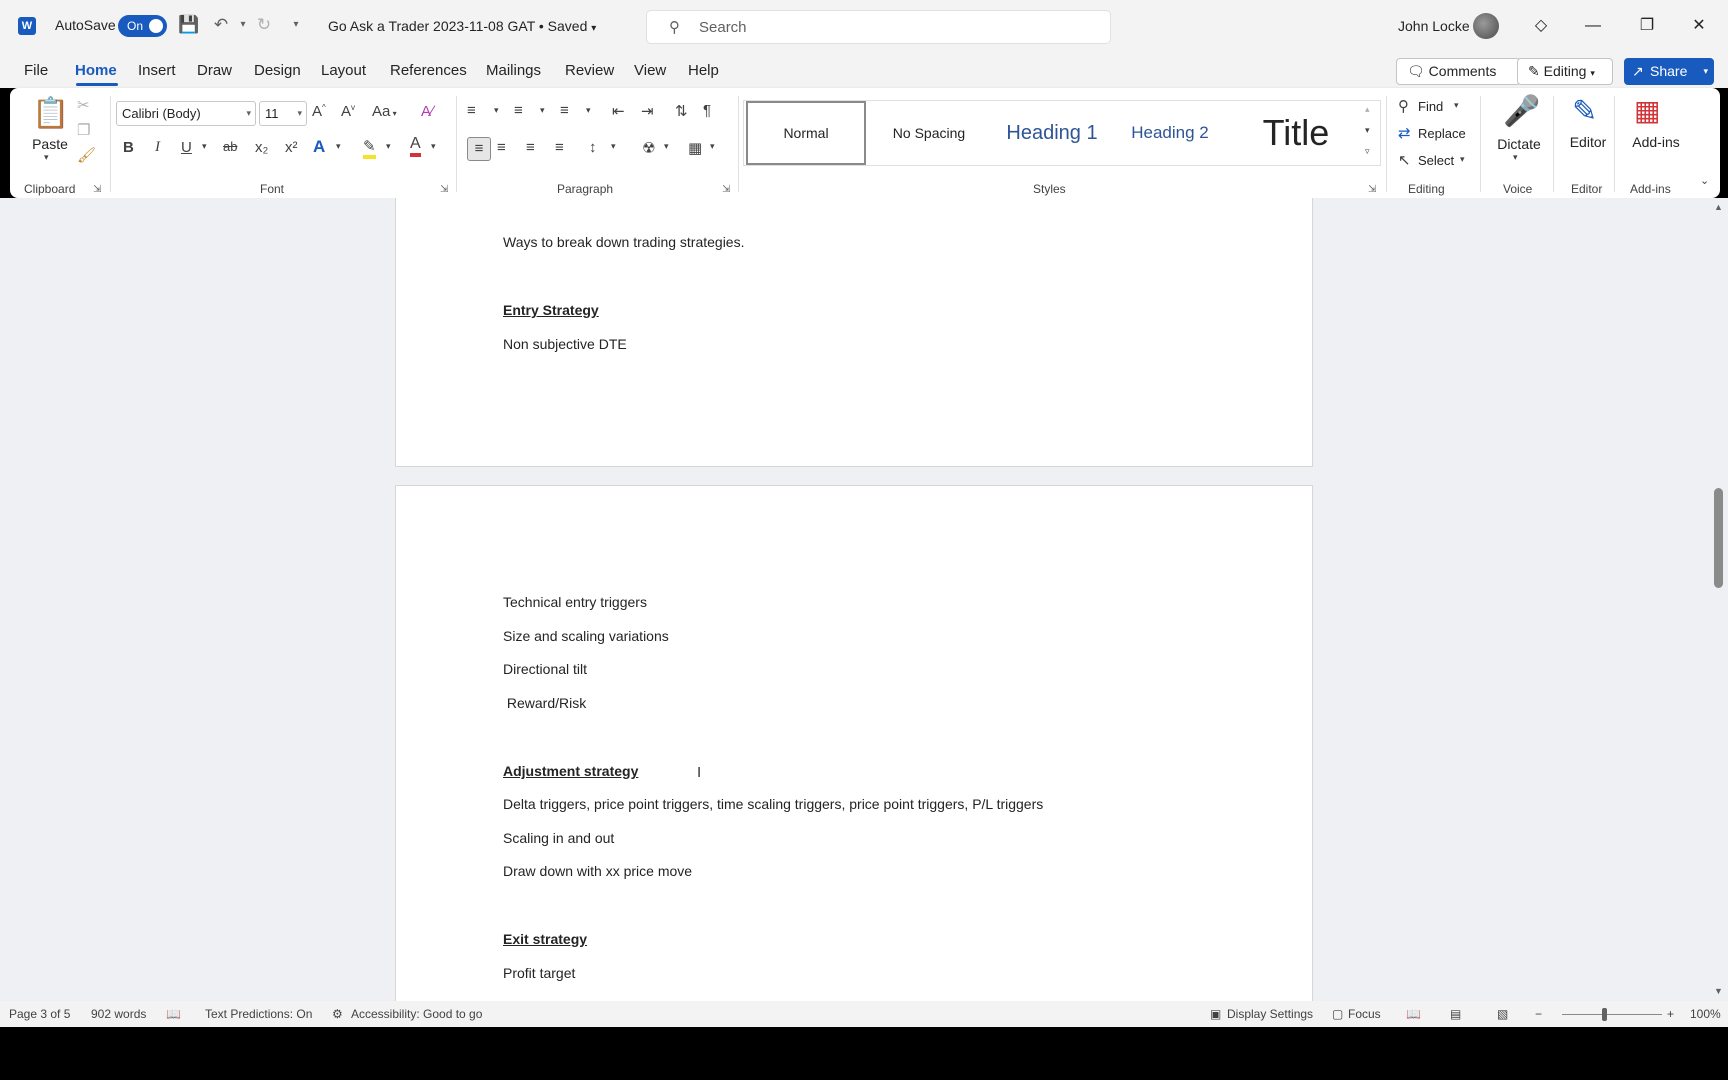 Image resolution: width=1728 pixels, height=1080 pixels. I want to click on replace-button: Replace, so click(1442, 133).